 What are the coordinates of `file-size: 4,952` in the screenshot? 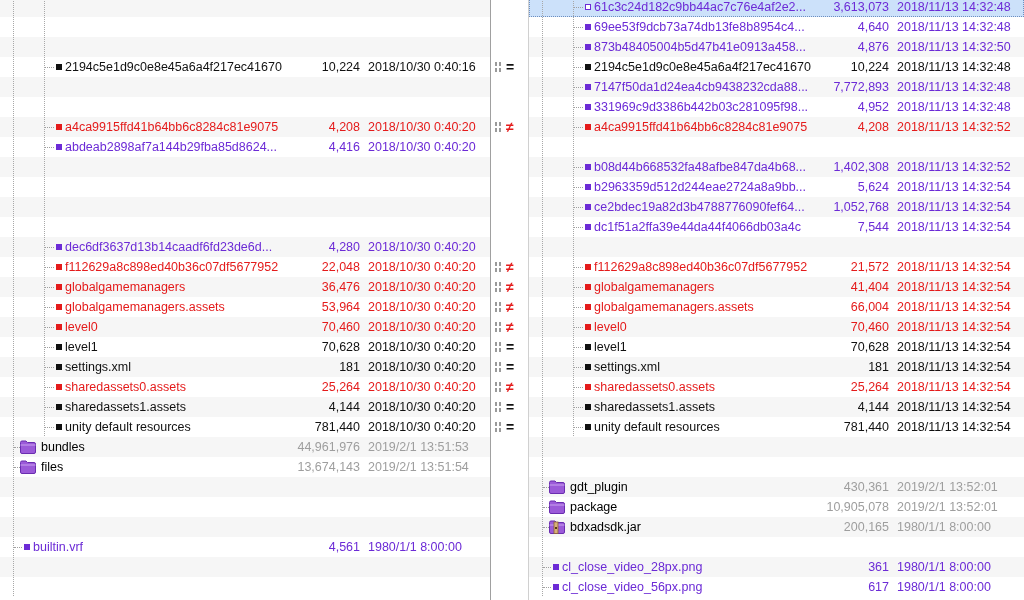 It's located at (872, 107).